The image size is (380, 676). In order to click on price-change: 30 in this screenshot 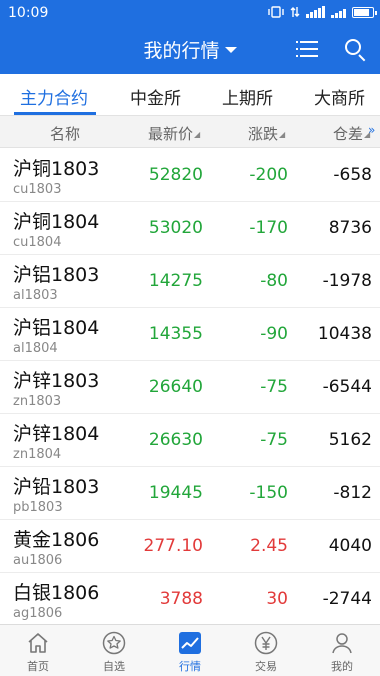, I will do `click(277, 599)`.